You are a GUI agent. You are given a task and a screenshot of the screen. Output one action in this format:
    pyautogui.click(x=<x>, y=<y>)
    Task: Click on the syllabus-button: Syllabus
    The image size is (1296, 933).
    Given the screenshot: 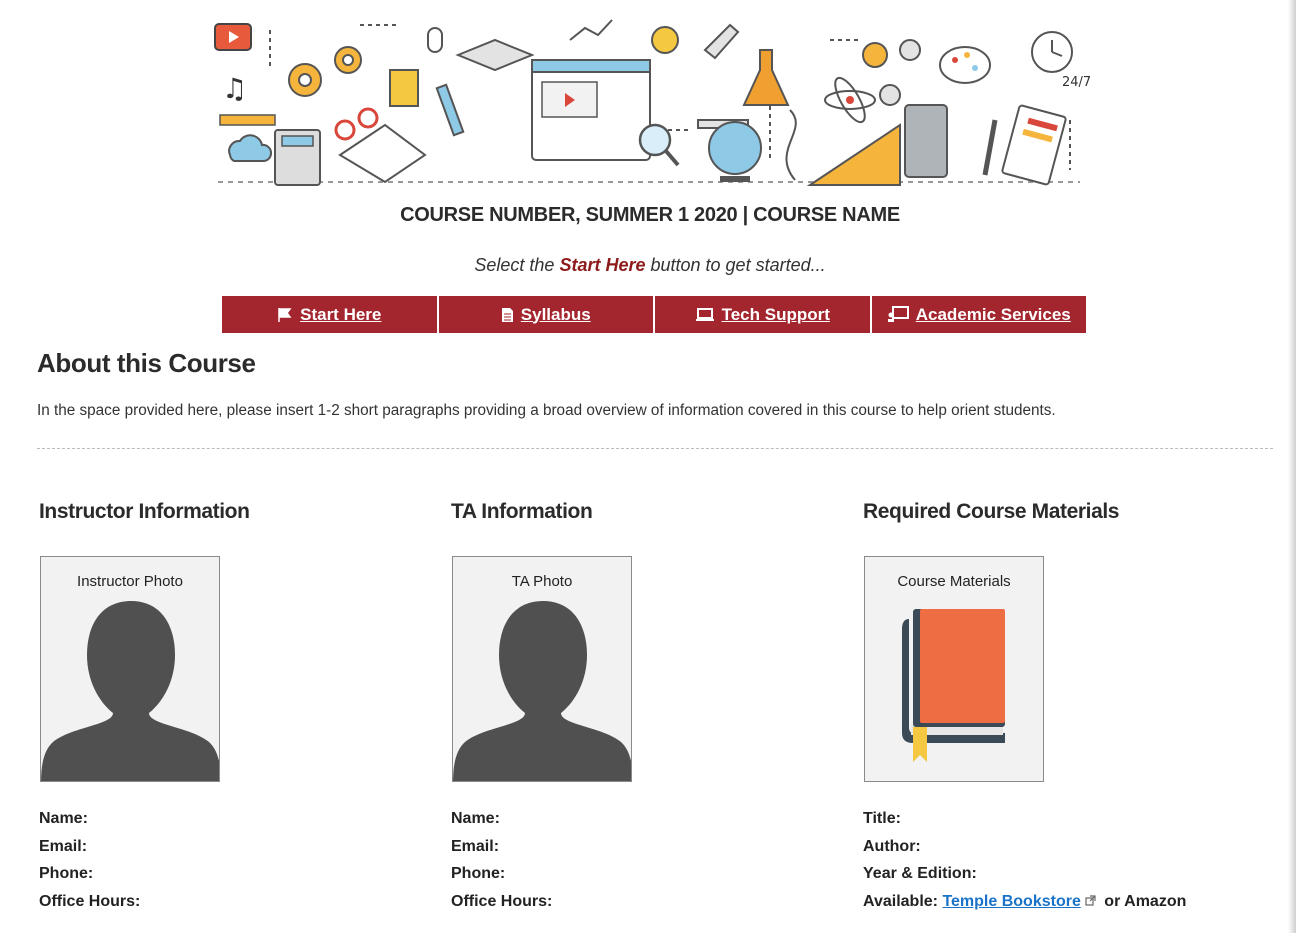 What is the action you would take?
    pyautogui.click(x=546, y=314)
    